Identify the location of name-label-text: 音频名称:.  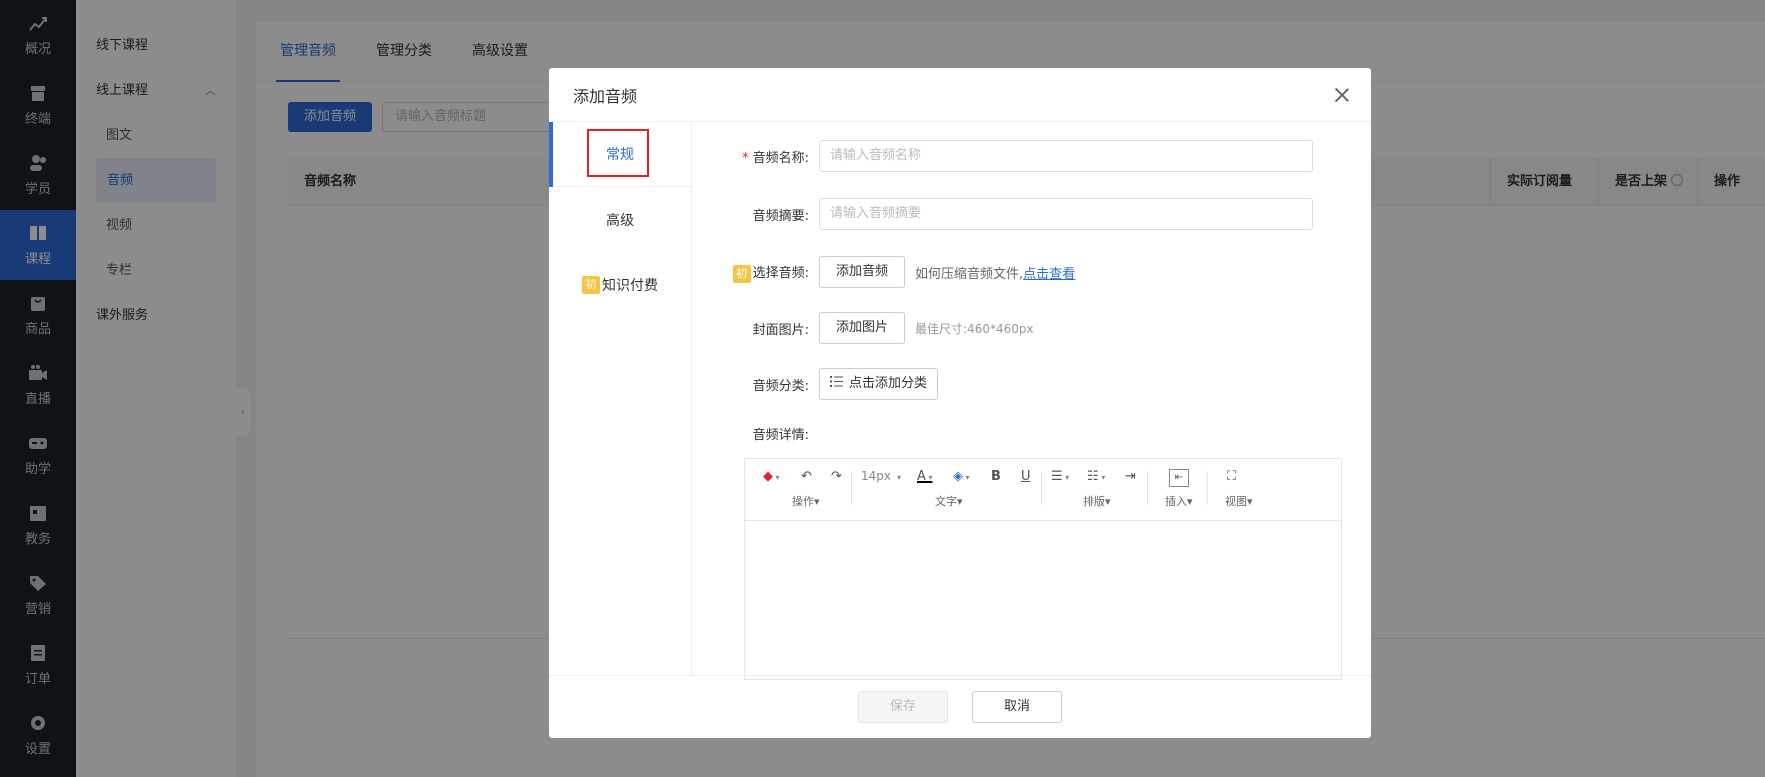
(780, 158).